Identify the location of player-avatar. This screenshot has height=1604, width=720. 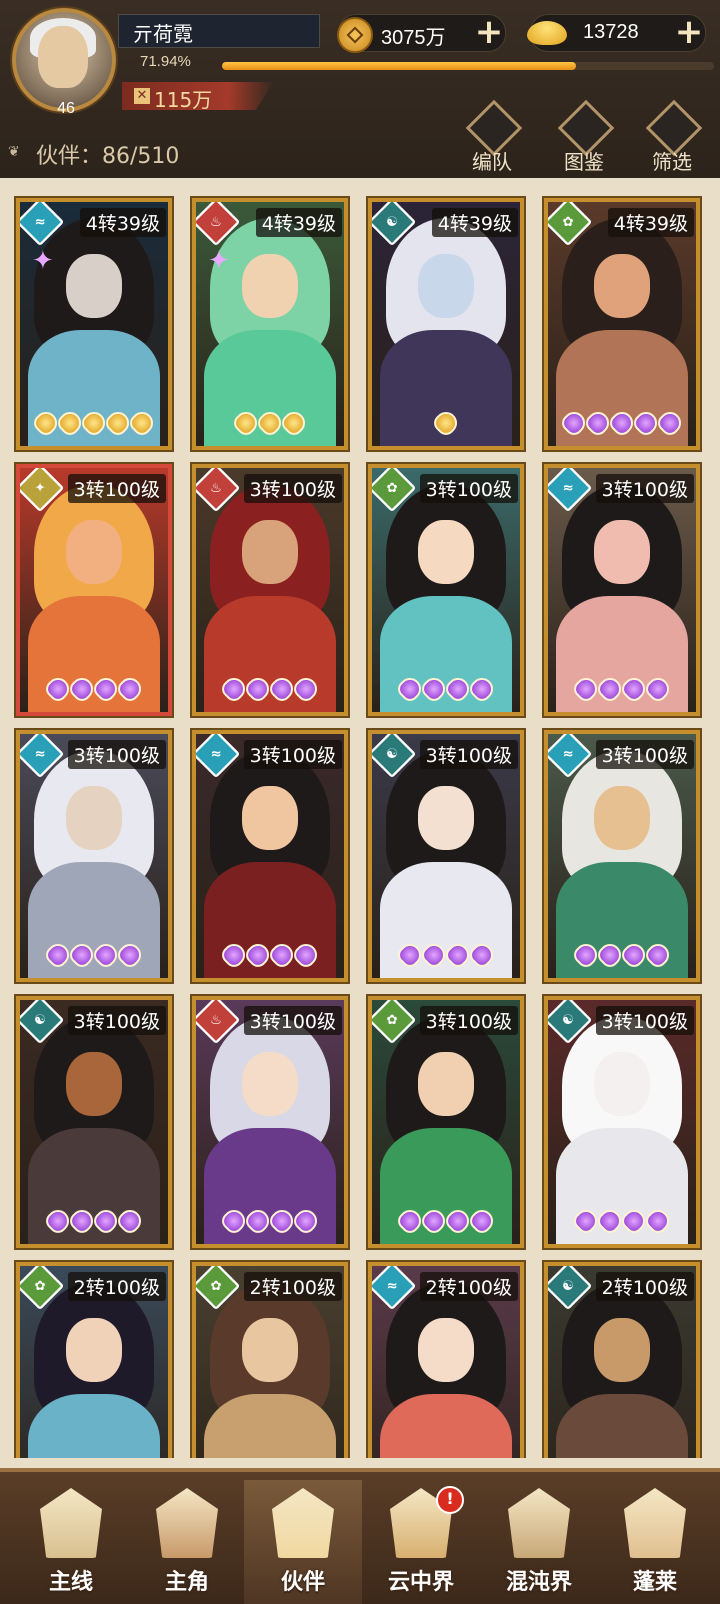
(64, 60).